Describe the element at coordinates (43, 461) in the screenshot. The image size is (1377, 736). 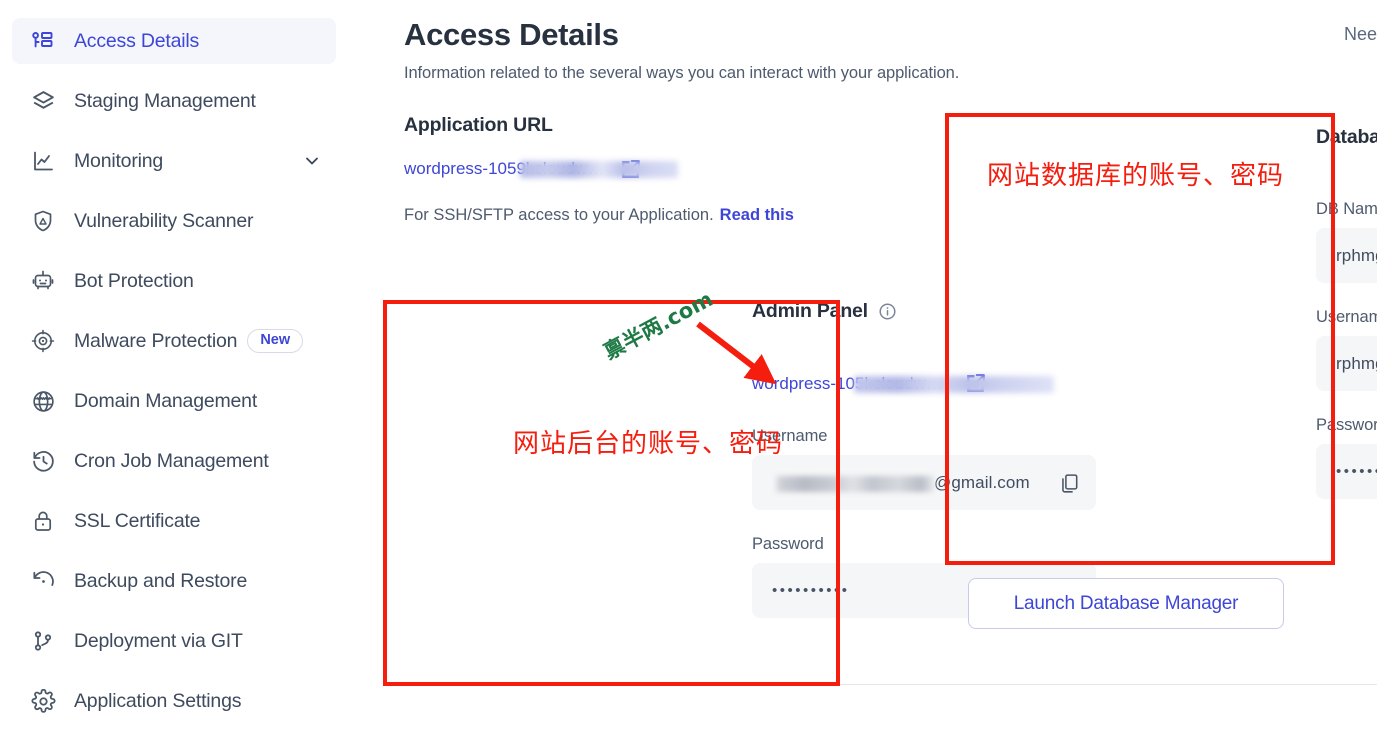
I see `clock-history-icon` at that location.